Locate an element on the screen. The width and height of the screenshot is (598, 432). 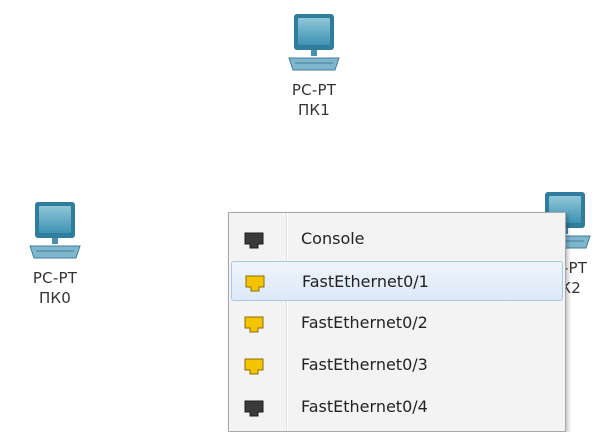
menu-item-label: Console is located at coordinates (333, 238).